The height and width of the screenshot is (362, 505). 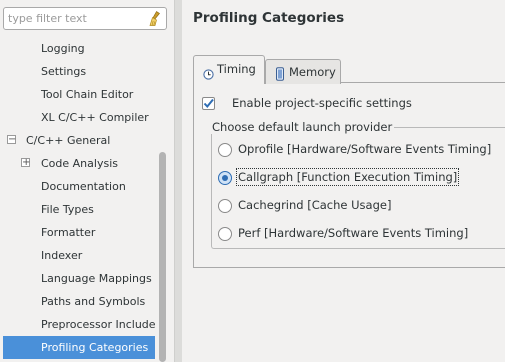 I want to click on radio-label: Cachegrind [Cache Usage], so click(x=315, y=205).